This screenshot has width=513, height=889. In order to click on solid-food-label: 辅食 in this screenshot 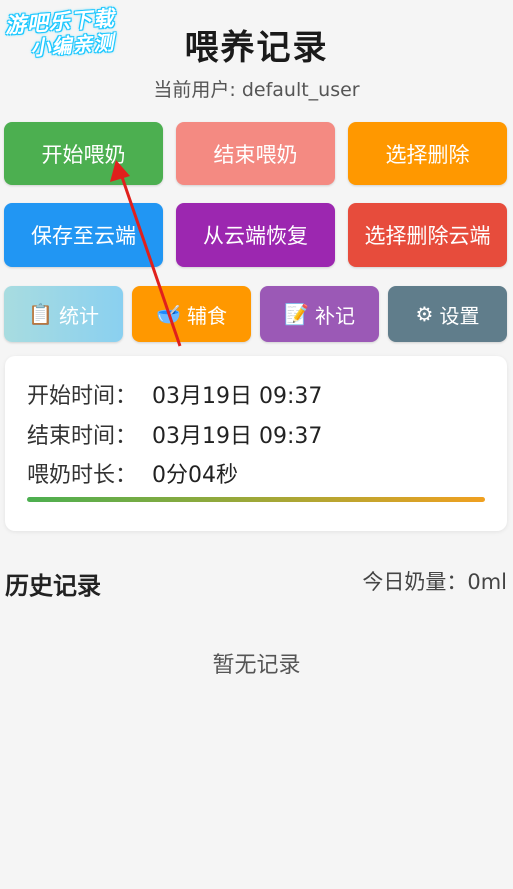, I will do `click(206, 315)`.